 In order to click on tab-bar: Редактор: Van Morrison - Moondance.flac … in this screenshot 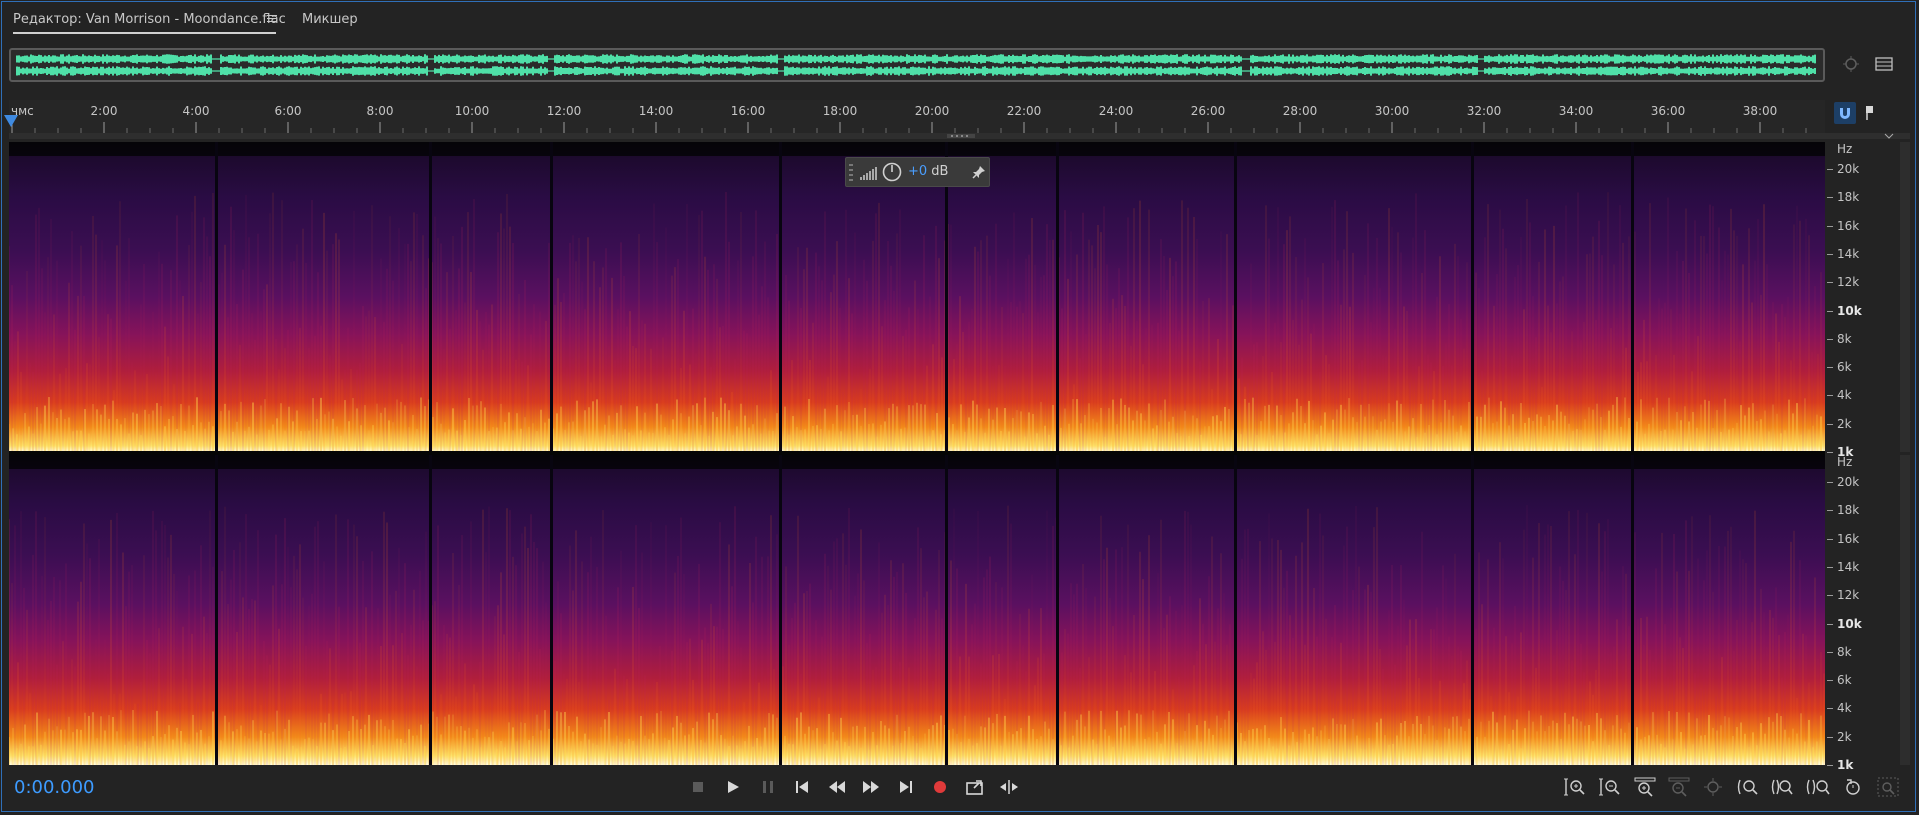, I will do `click(959, 21)`.